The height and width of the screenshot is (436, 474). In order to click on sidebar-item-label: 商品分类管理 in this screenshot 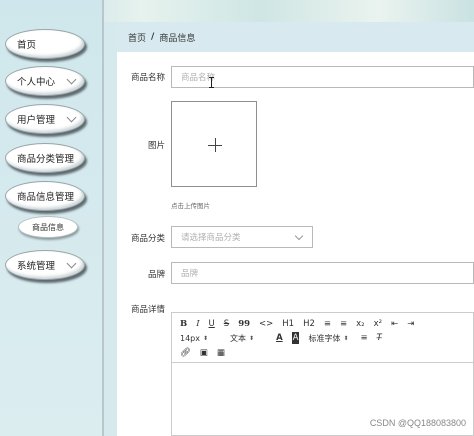, I will do `click(46, 159)`.